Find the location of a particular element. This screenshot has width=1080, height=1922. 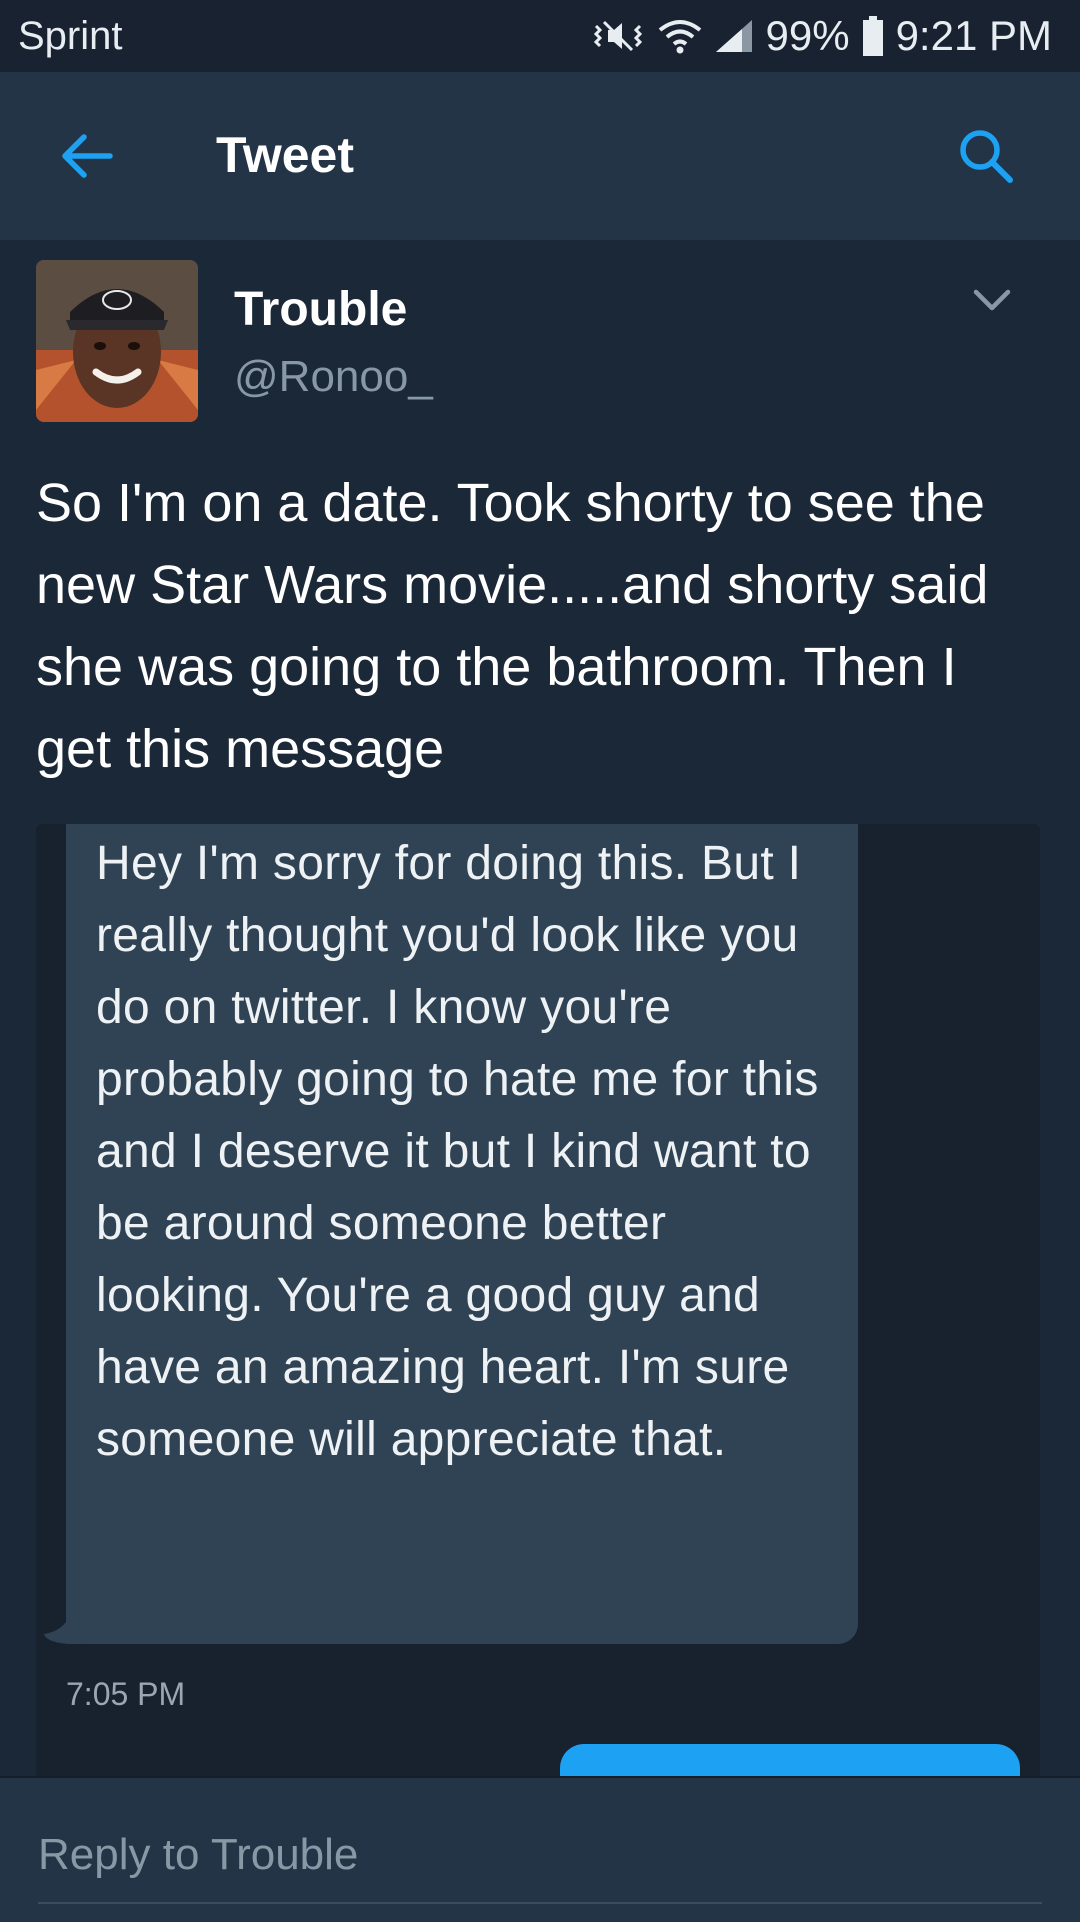

back-button is located at coordinates (88, 156).